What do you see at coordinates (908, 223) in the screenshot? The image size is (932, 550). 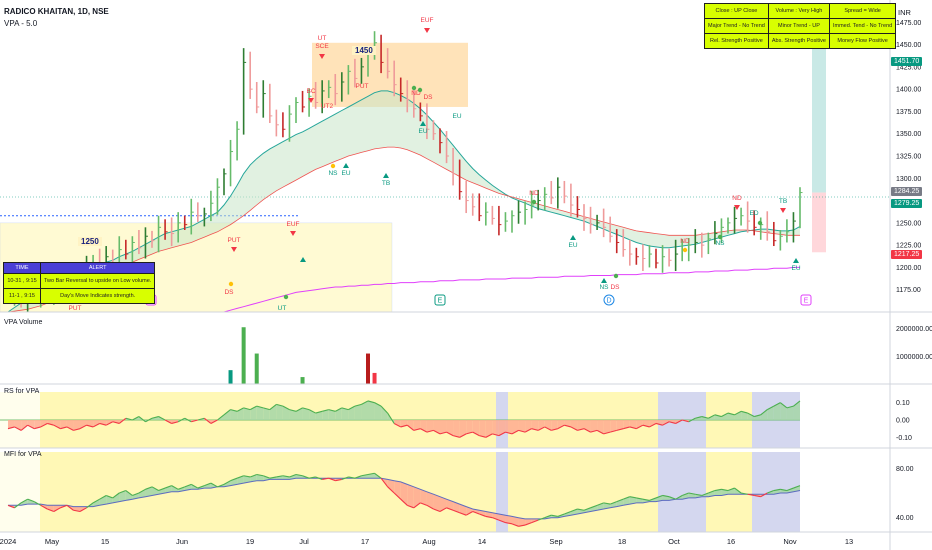 I see `price-axis-tick: 1250.00` at bounding box center [908, 223].